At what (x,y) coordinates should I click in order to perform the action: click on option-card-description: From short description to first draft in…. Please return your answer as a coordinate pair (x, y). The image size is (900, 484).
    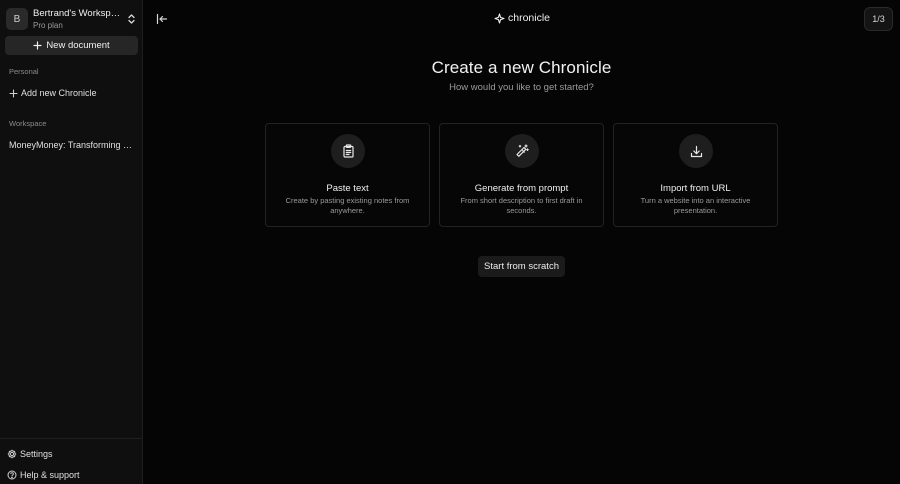
    Looking at the image, I should click on (521, 205).